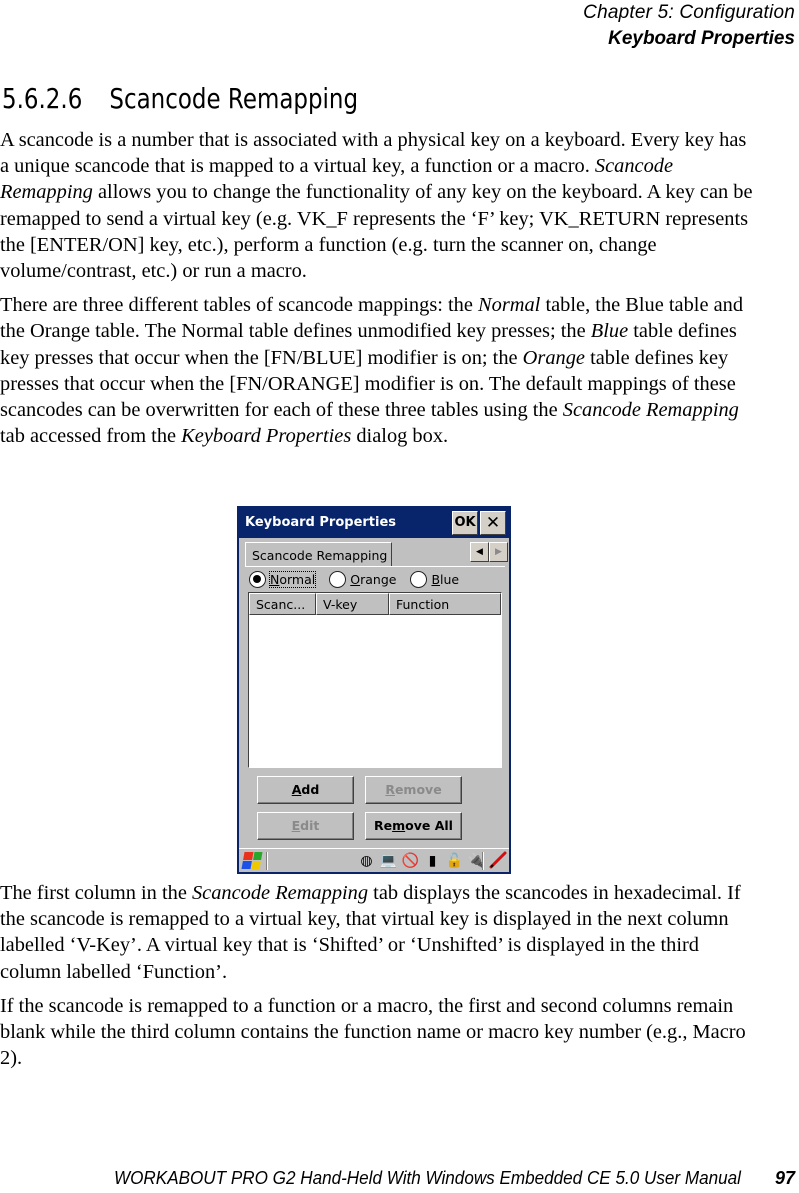 The image size is (799, 1193). I want to click on radio-label-orange: Orange, so click(373, 579).